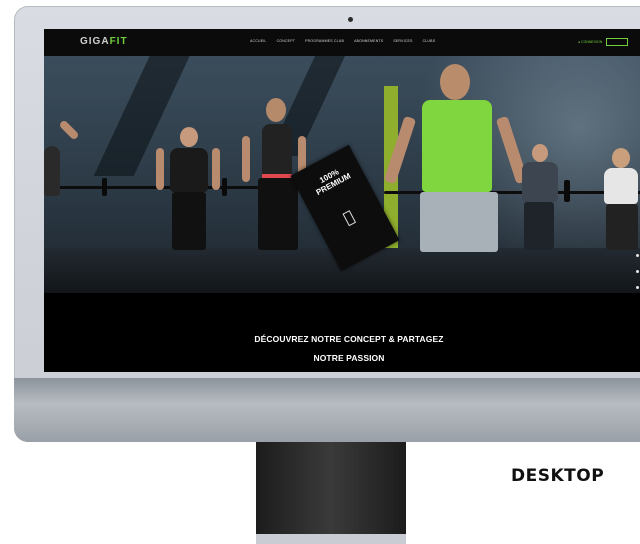 This screenshot has width=640, height=544. I want to click on logo-main: GIGA, so click(95, 41).